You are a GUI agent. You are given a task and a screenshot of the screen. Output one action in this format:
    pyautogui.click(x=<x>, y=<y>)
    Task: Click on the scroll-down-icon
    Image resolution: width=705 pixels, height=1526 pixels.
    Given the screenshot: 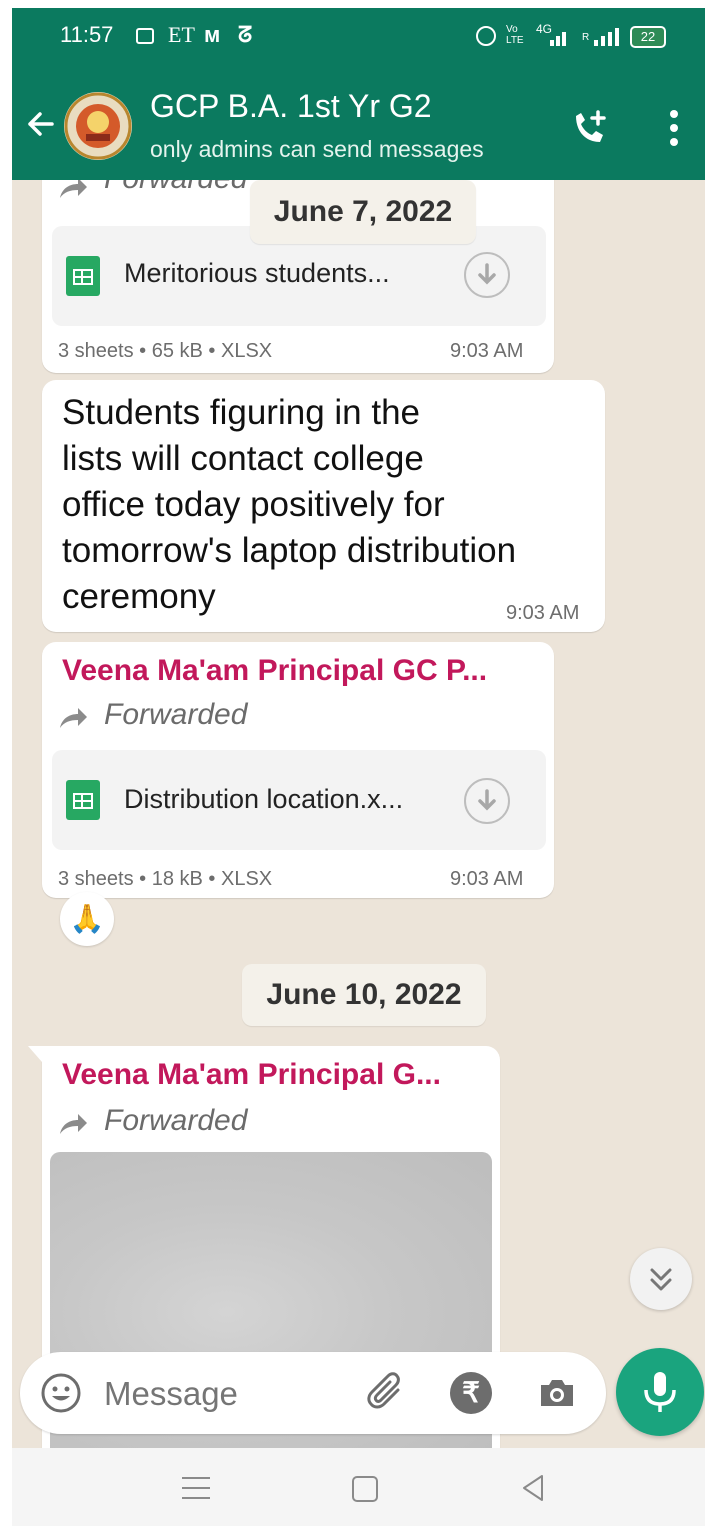 What is the action you would take?
    pyautogui.click(x=661, y=1279)
    